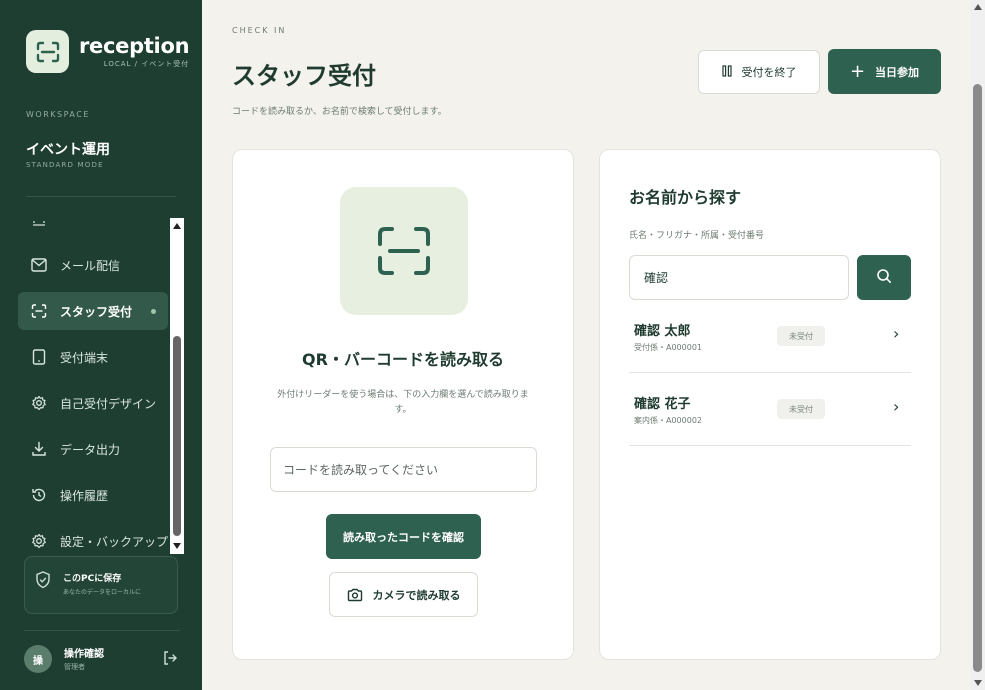 The width and height of the screenshot is (985, 690). I want to click on page-scrollbar, so click(977, 345).